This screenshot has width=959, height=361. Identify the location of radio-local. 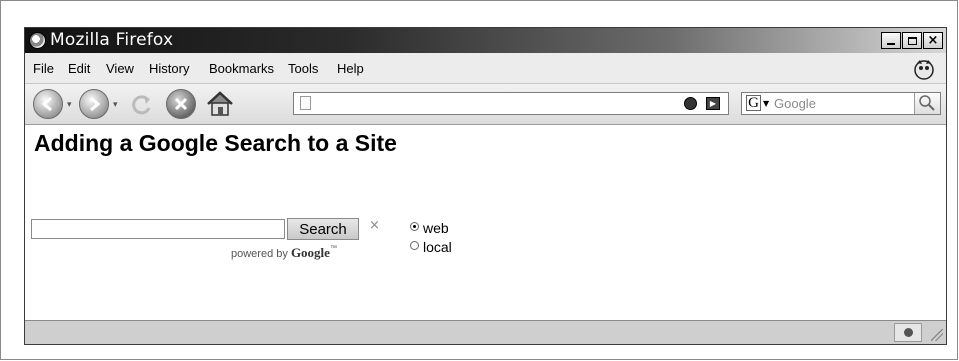
(414, 245).